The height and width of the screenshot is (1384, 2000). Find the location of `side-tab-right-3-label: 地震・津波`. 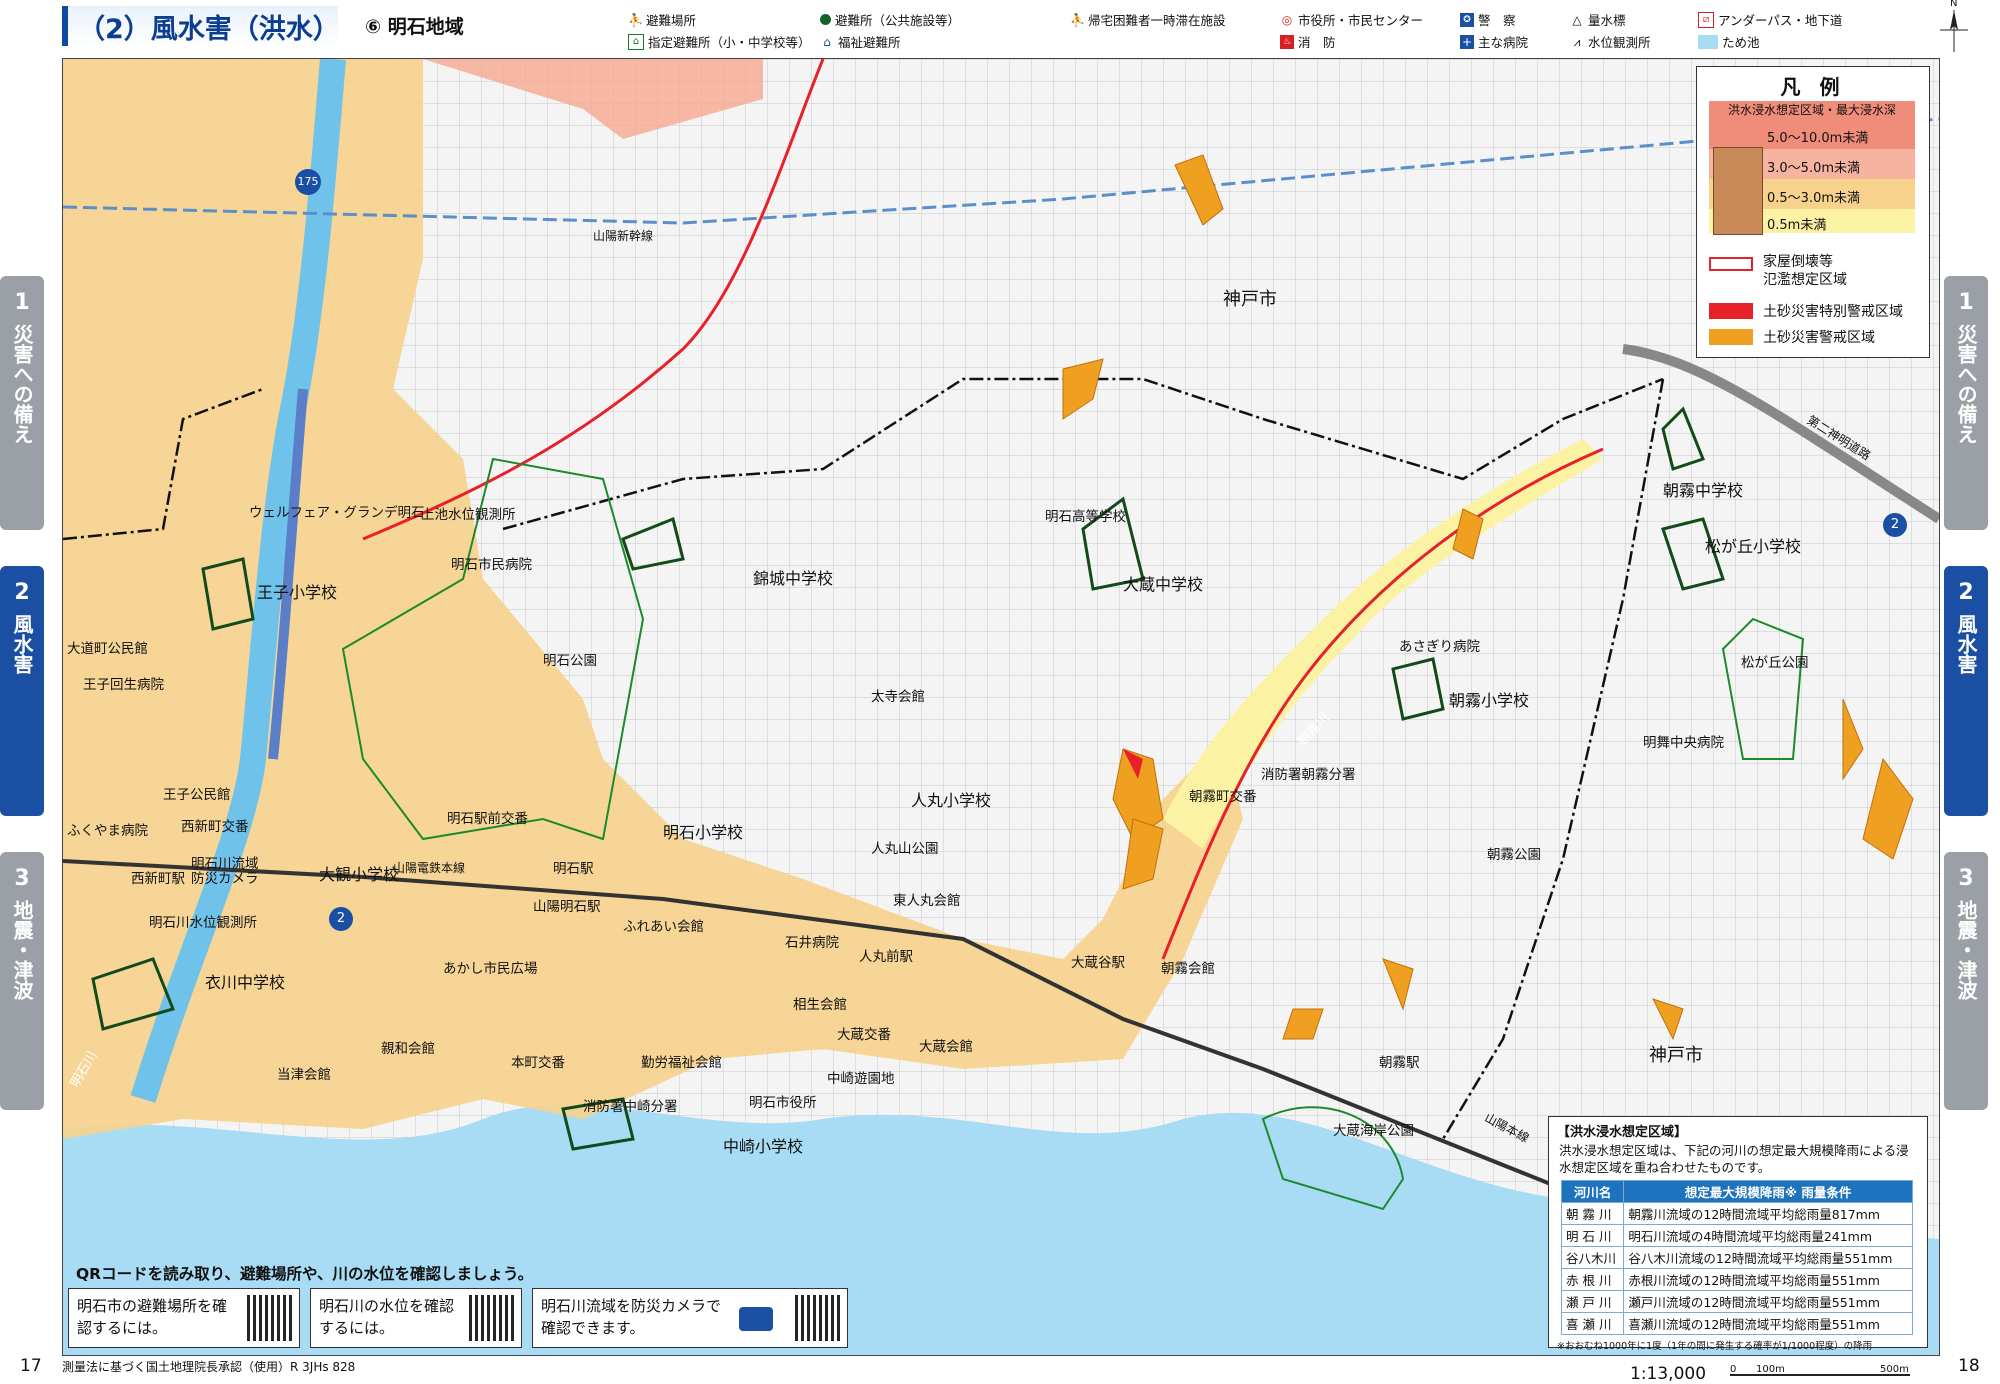

side-tab-right-3-label: 地震・津波 is located at coordinates (1966, 950).